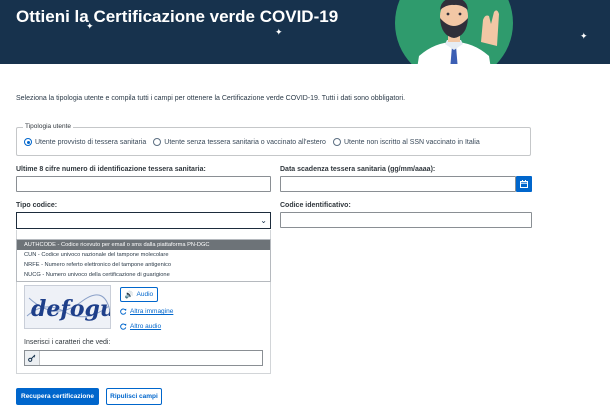 The width and height of the screenshot is (610, 420). Describe the element at coordinates (28, 142) in the screenshot. I see `radio-user-with-card` at that location.